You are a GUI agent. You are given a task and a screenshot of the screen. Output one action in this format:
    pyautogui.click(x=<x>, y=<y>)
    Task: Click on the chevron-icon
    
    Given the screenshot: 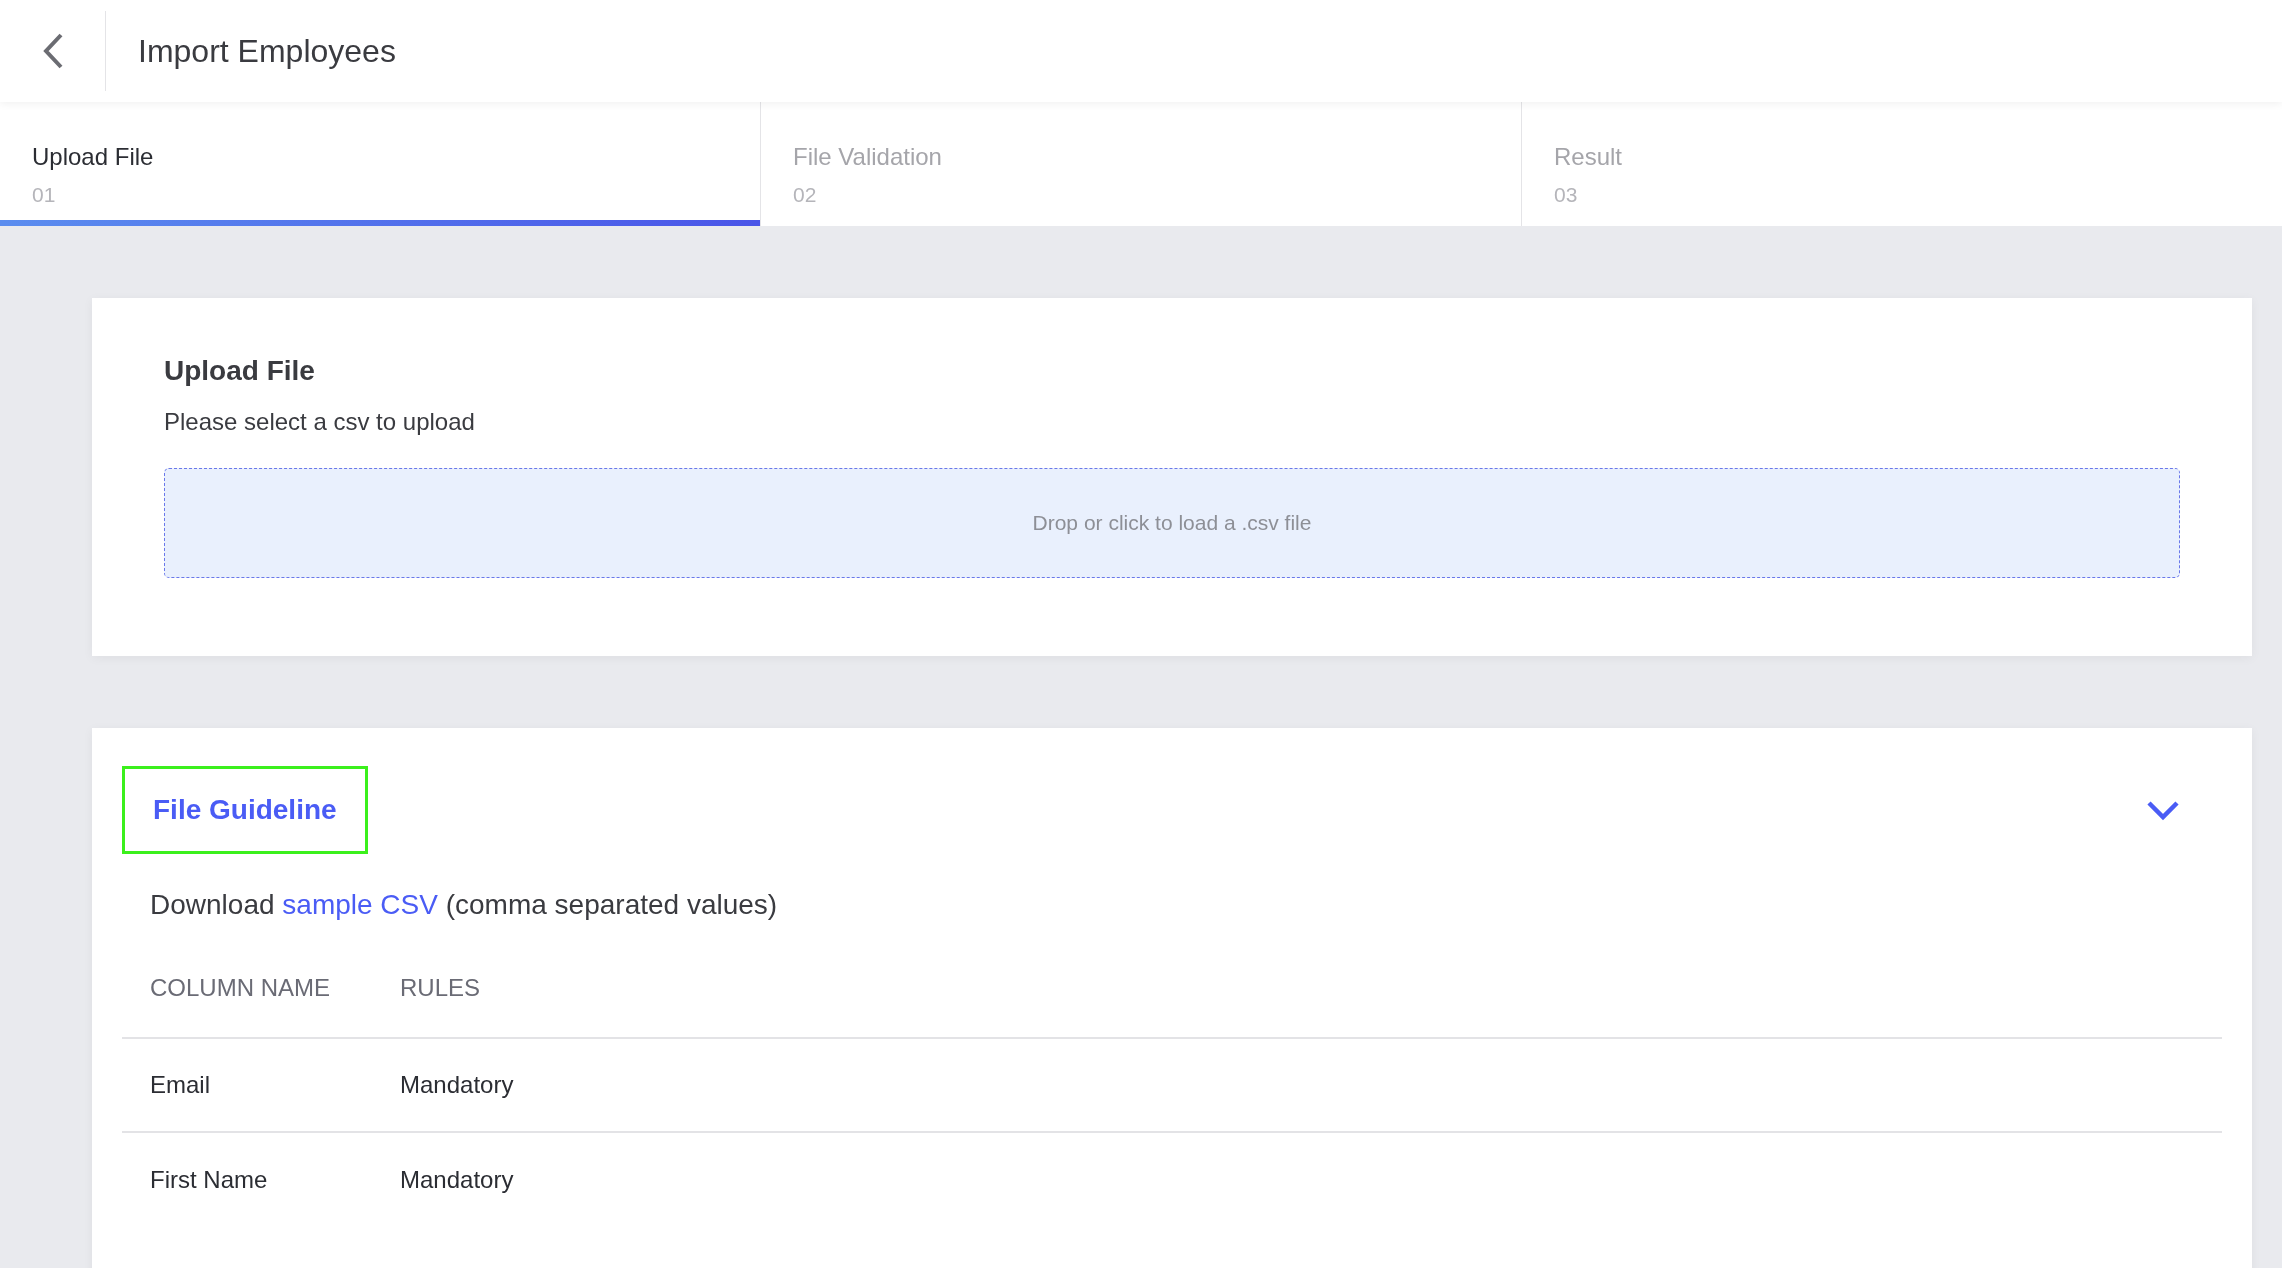 What is the action you would take?
    pyautogui.click(x=2163, y=810)
    